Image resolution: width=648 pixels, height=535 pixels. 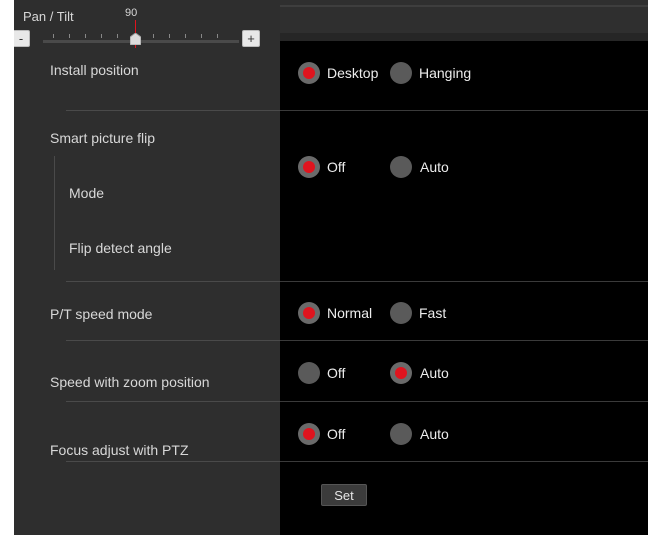 What do you see at coordinates (464, 20) in the screenshot?
I see `top-bar` at bounding box center [464, 20].